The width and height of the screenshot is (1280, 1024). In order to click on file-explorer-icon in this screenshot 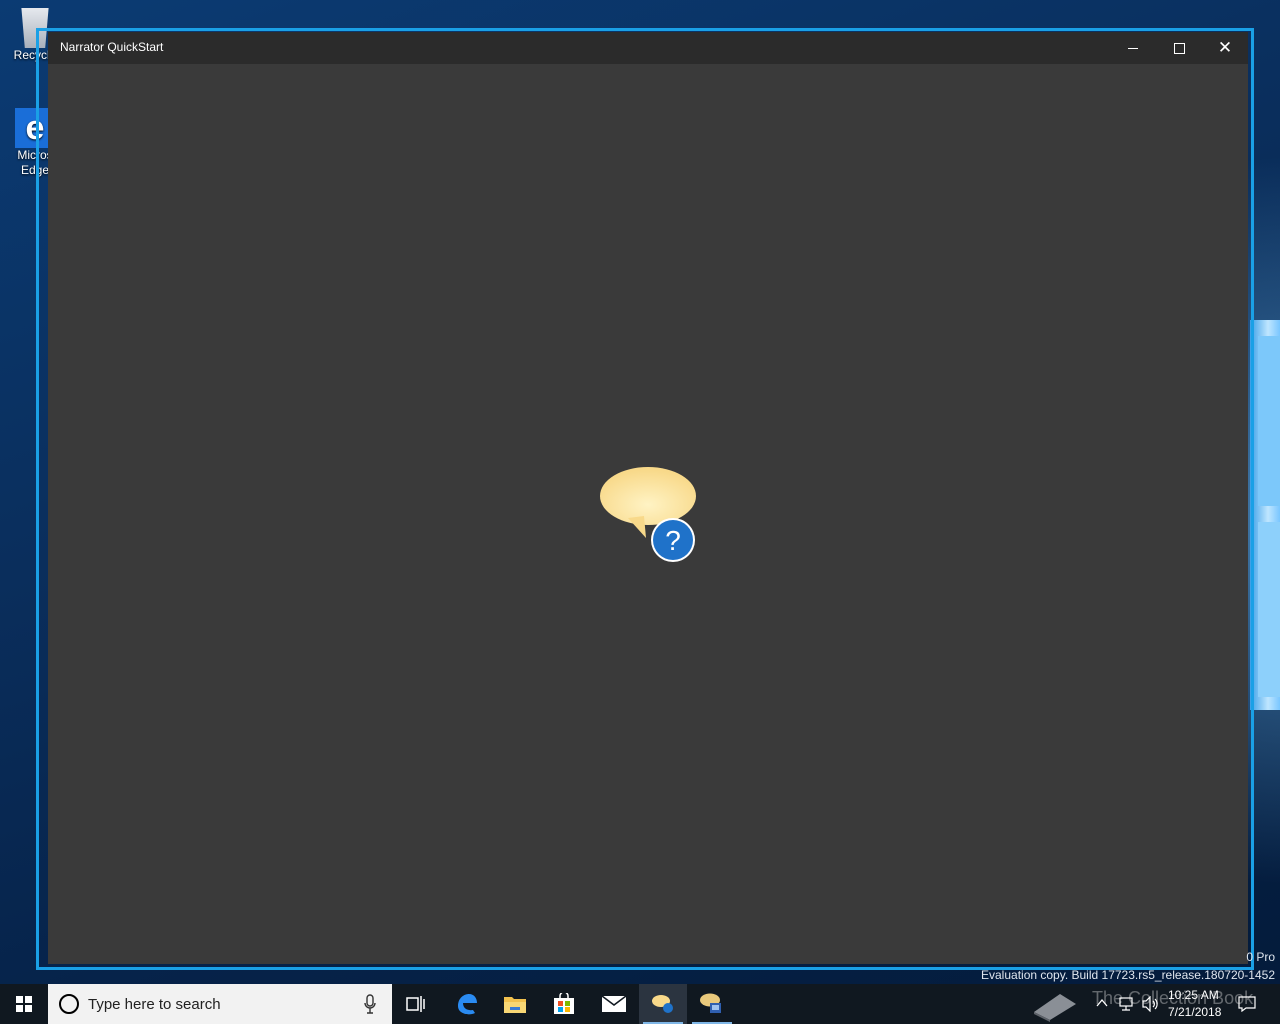, I will do `click(515, 1005)`.